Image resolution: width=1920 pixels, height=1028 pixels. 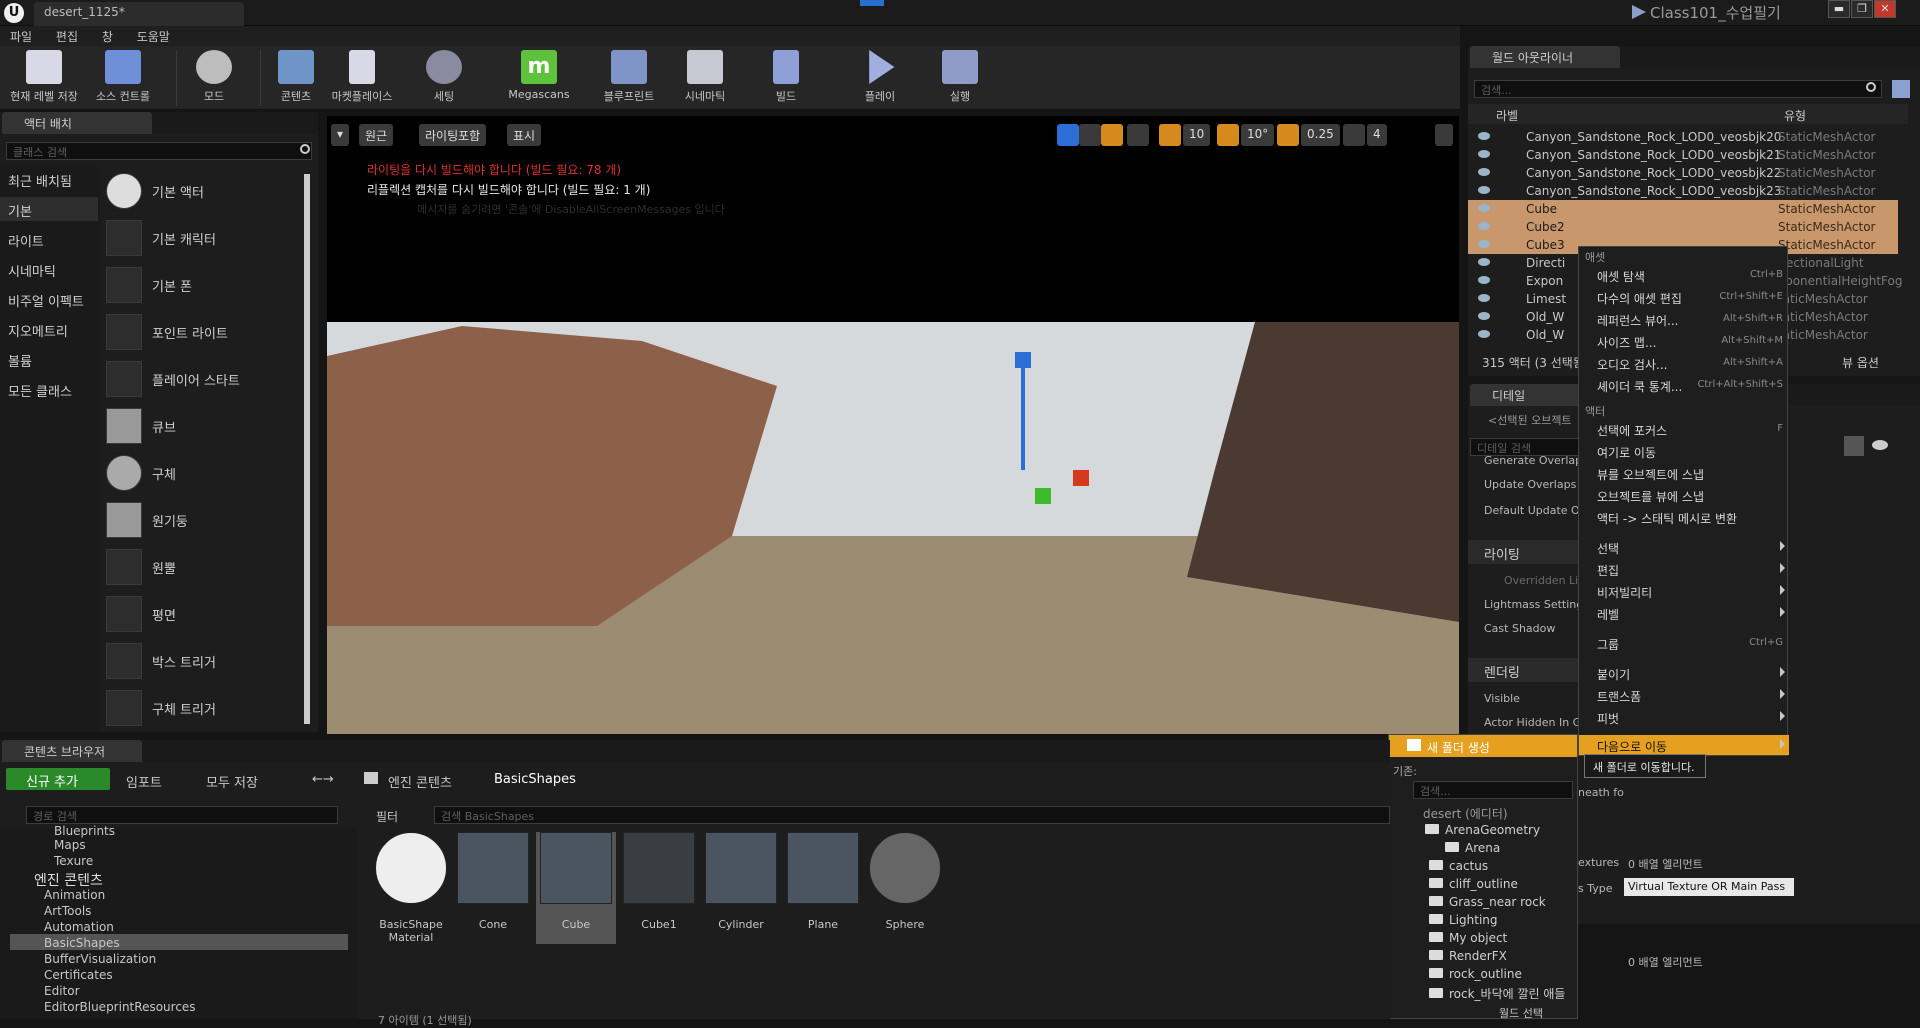 What do you see at coordinates (204, 332) in the screenshot?
I see `actor-item: 포인트 라이트` at bounding box center [204, 332].